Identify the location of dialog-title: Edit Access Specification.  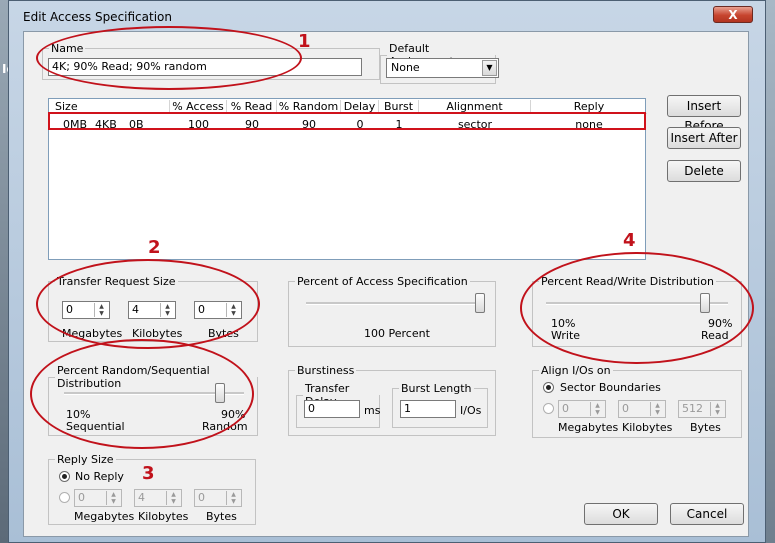
(97, 17).